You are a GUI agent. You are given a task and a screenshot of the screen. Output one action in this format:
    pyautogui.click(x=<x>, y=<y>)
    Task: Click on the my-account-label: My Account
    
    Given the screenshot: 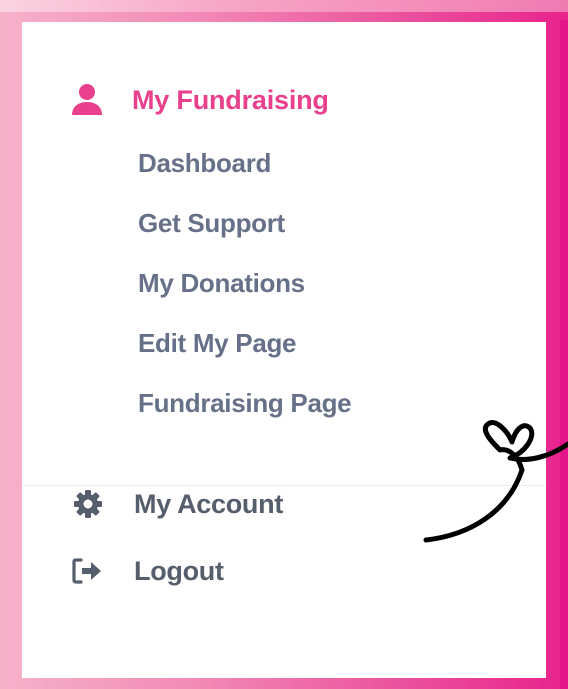 What is the action you would take?
    pyautogui.click(x=209, y=504)
    